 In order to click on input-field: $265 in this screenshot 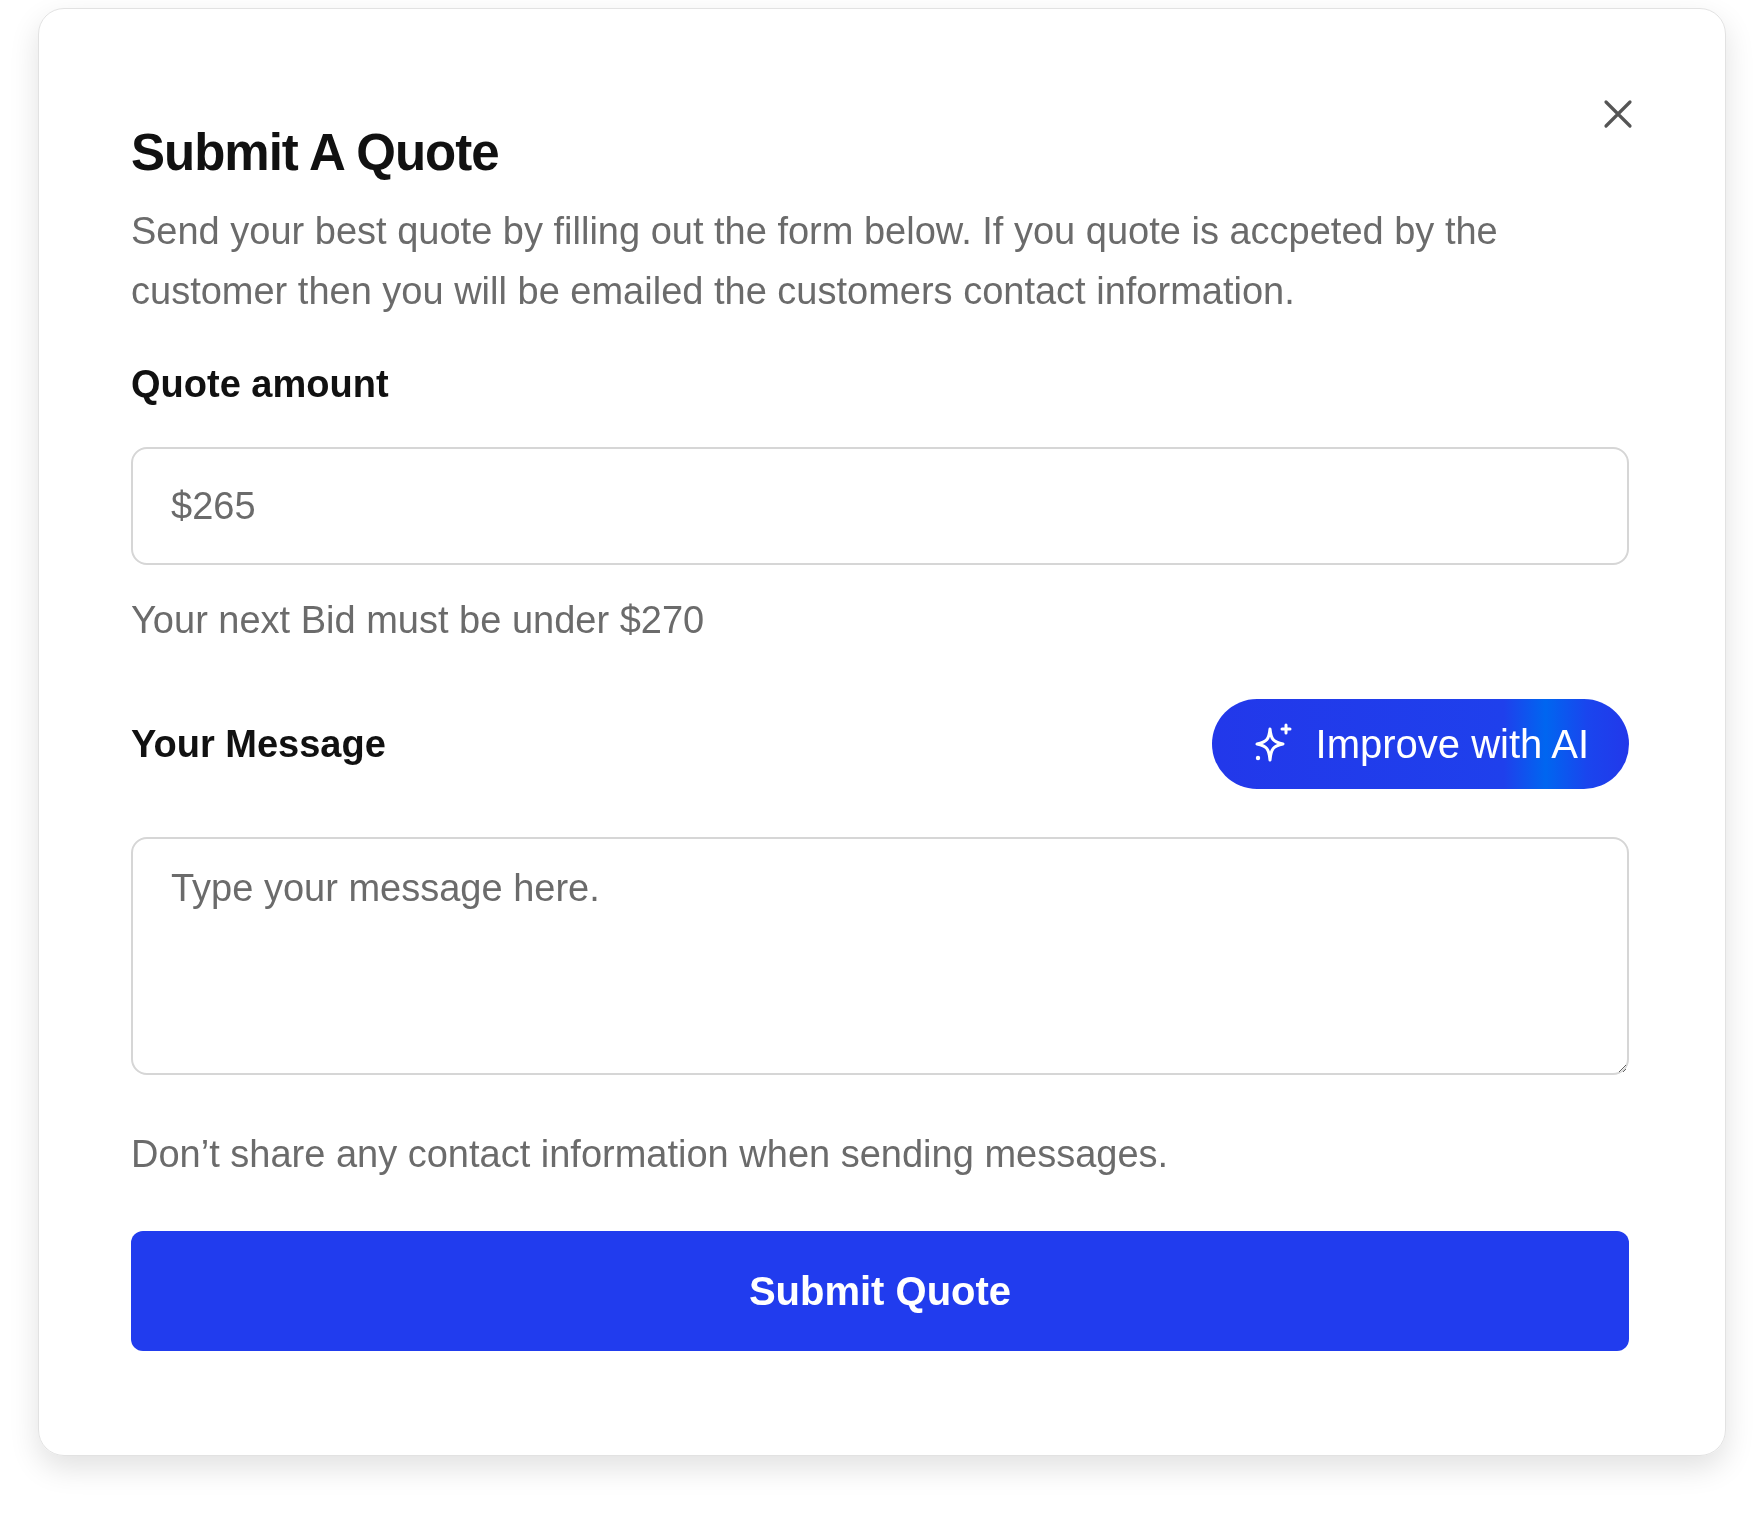, I will do `click(880, 506)`.